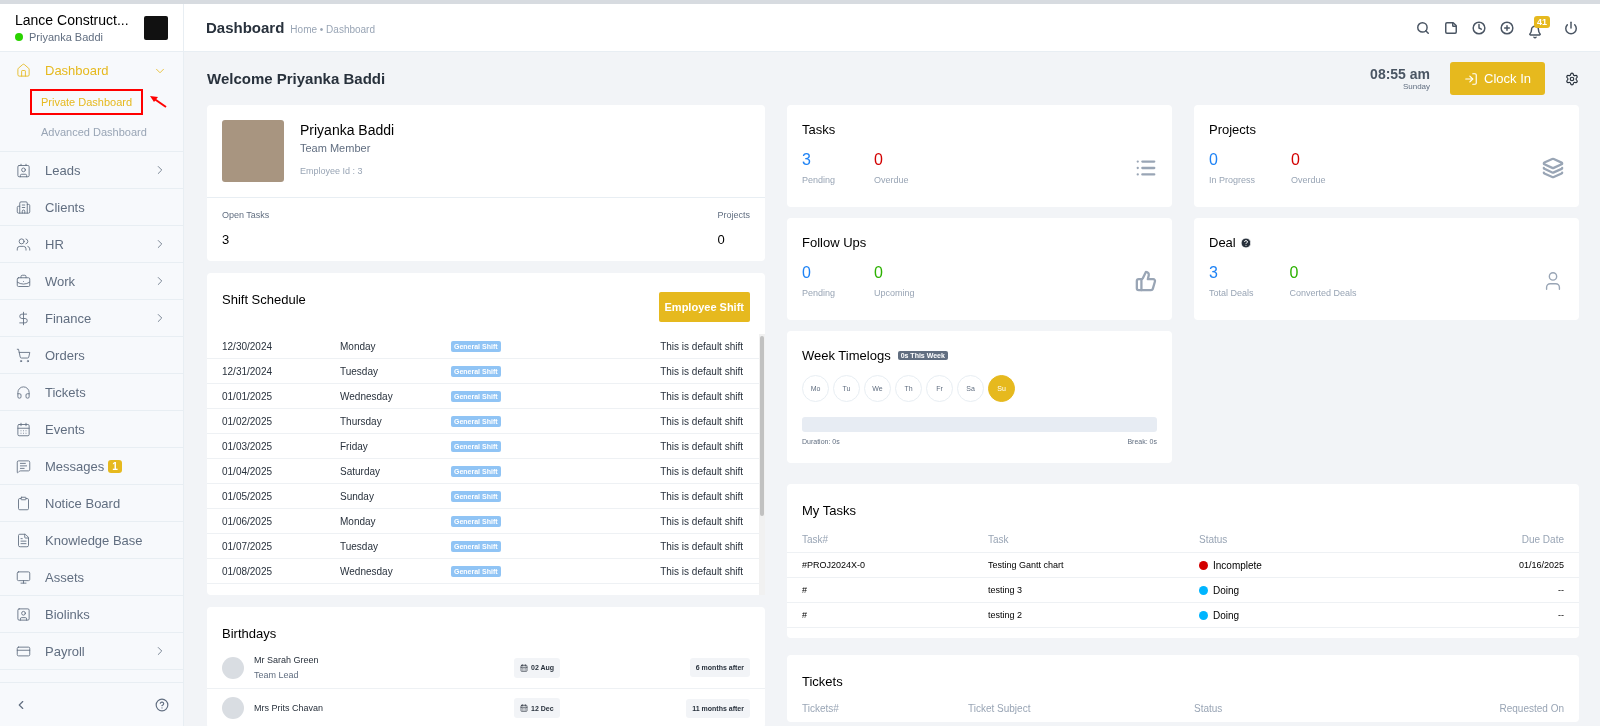 The height and width of the screenshot is (726, 1600). Describe the element at coordinates (395, 421) in the screenshot. I see `shift-day: Thursday` at that location.